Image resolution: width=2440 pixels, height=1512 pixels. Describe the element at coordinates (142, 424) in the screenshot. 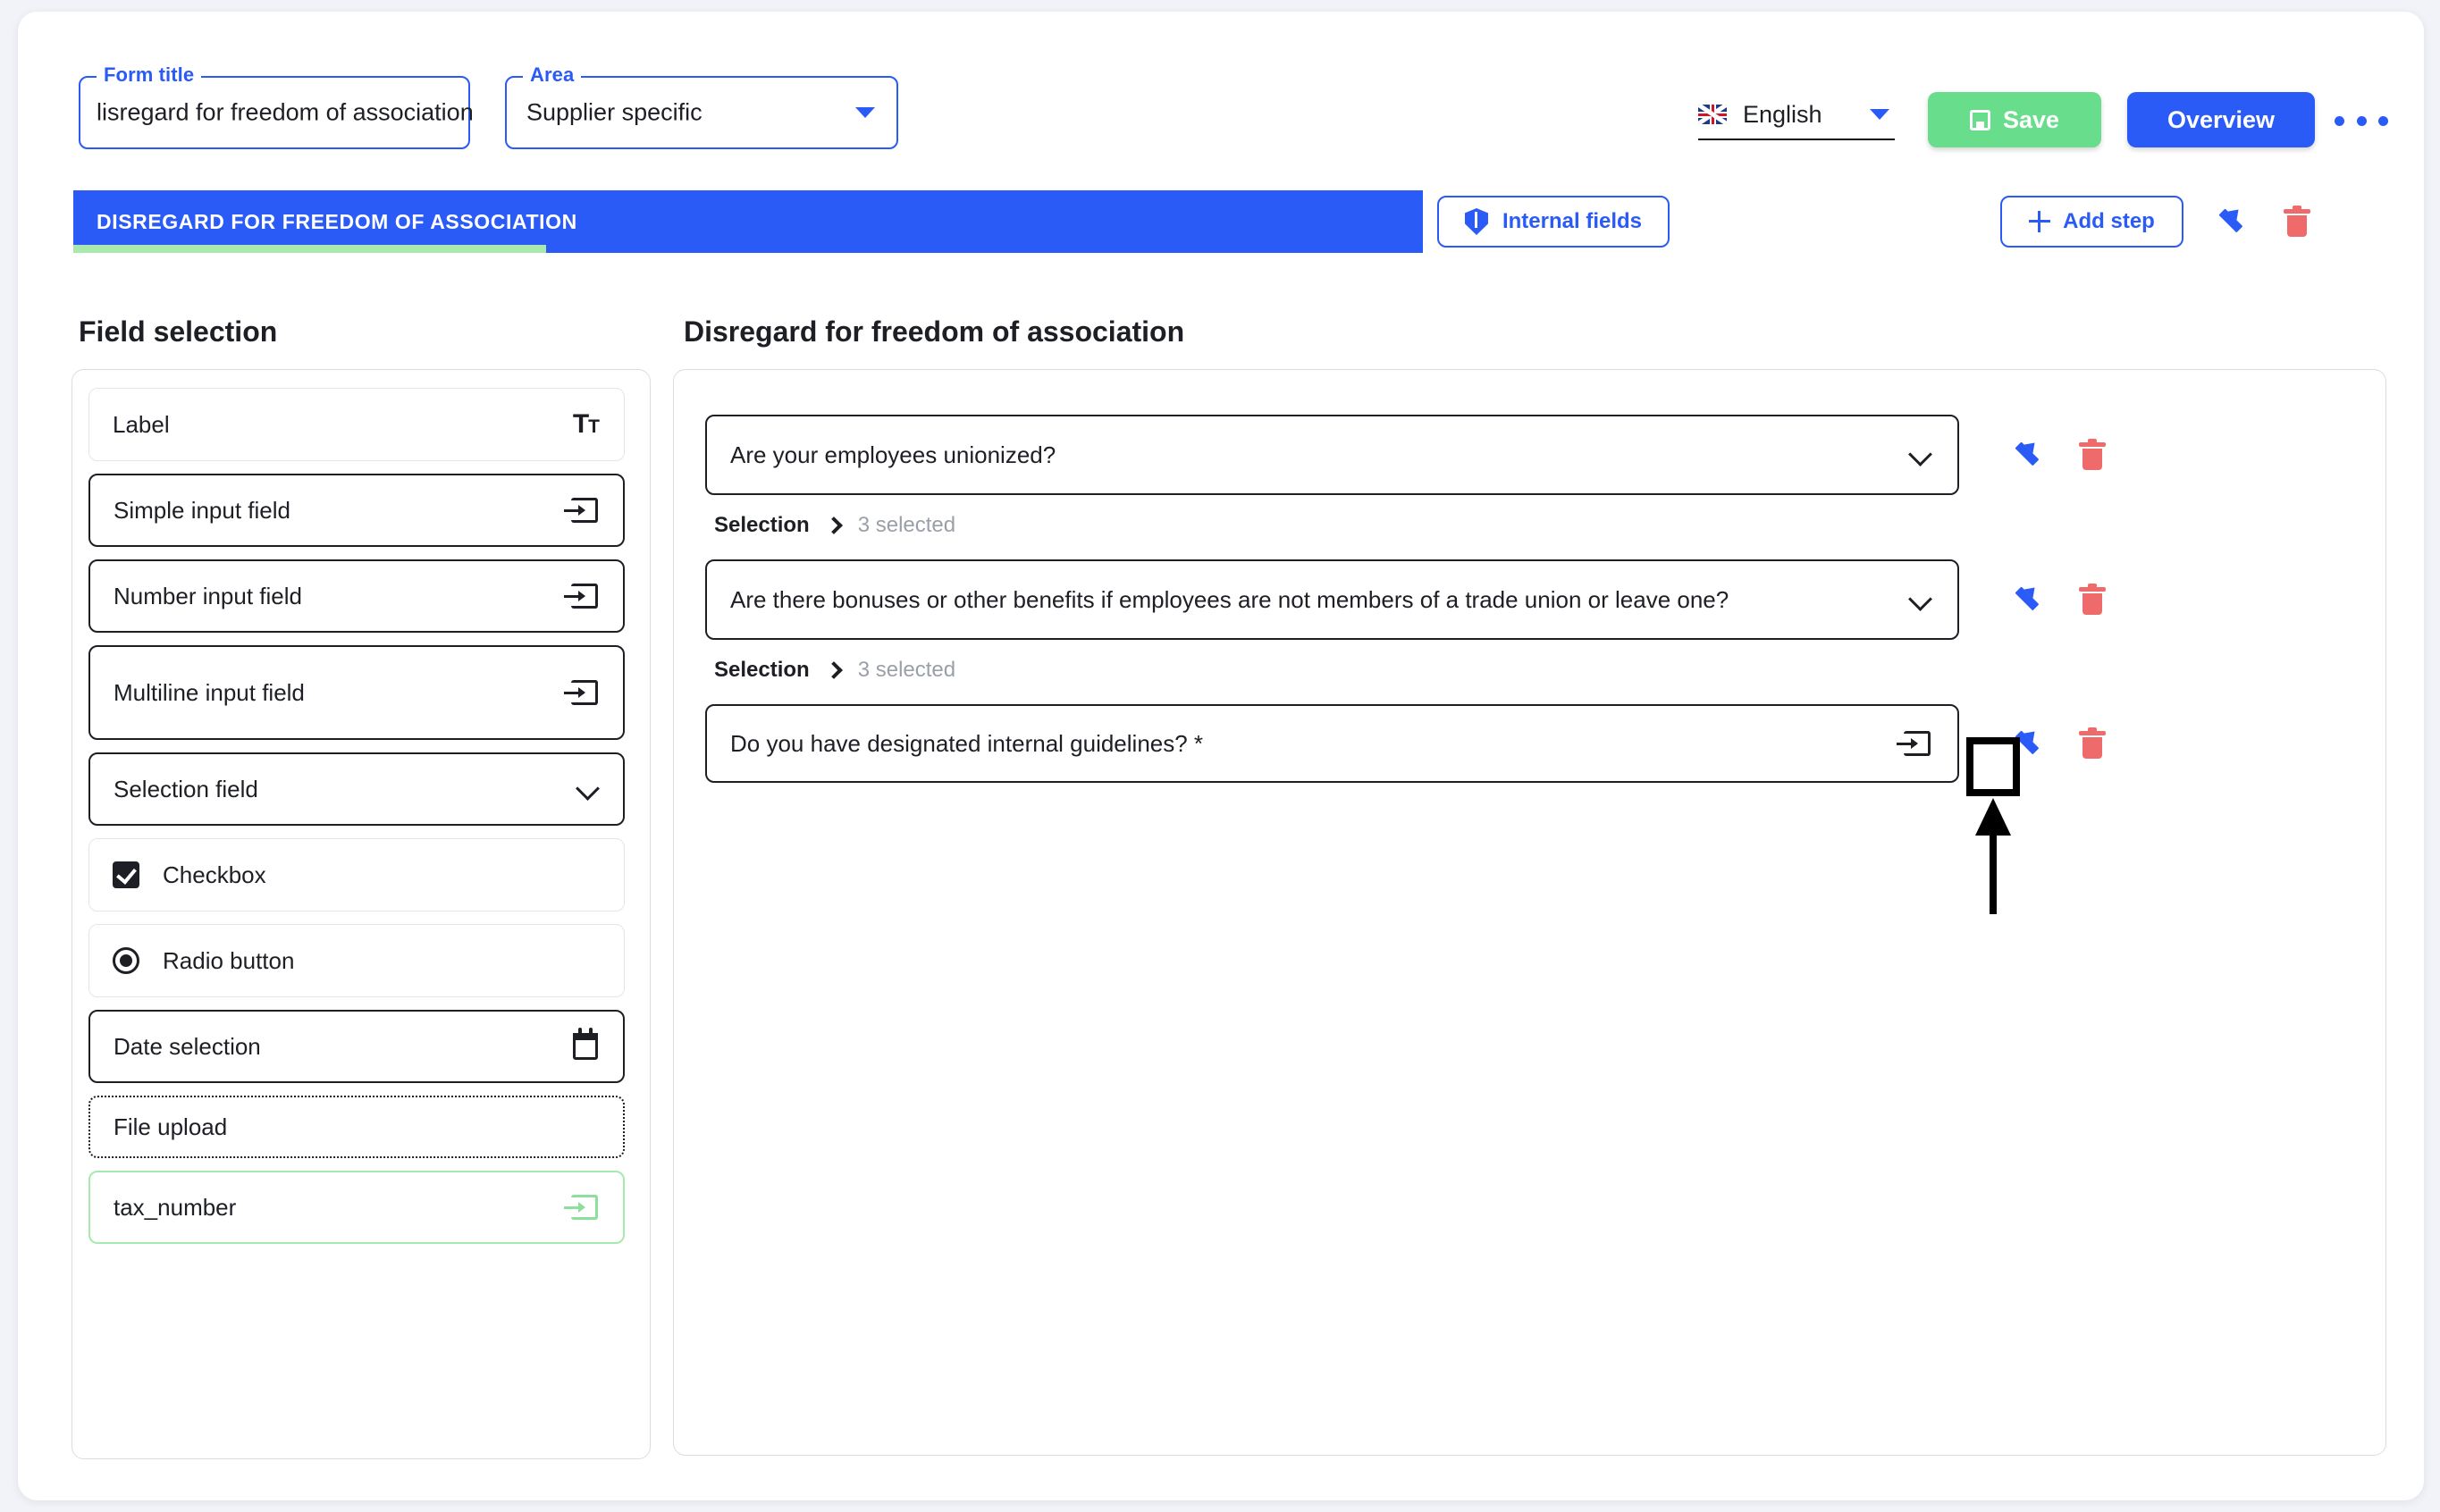

I see `palette-item-label: Label` at that location.